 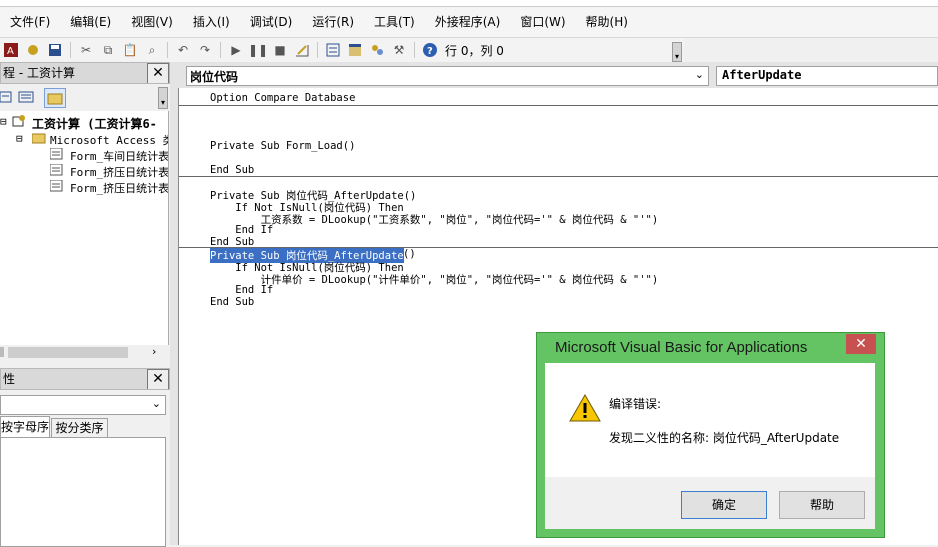 What do you see at coordinates (677, 52) in the screenshot?
I see `toolbar-overflow-chevron-icon: ▾` at bounding box center [677, 52].